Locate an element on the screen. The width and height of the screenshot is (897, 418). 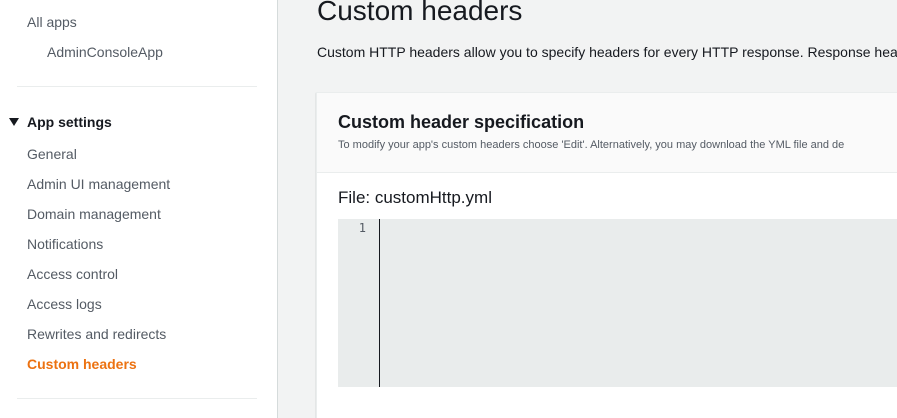
sidebar-item-notifications: Notifications is located at coordinates (65, 244).